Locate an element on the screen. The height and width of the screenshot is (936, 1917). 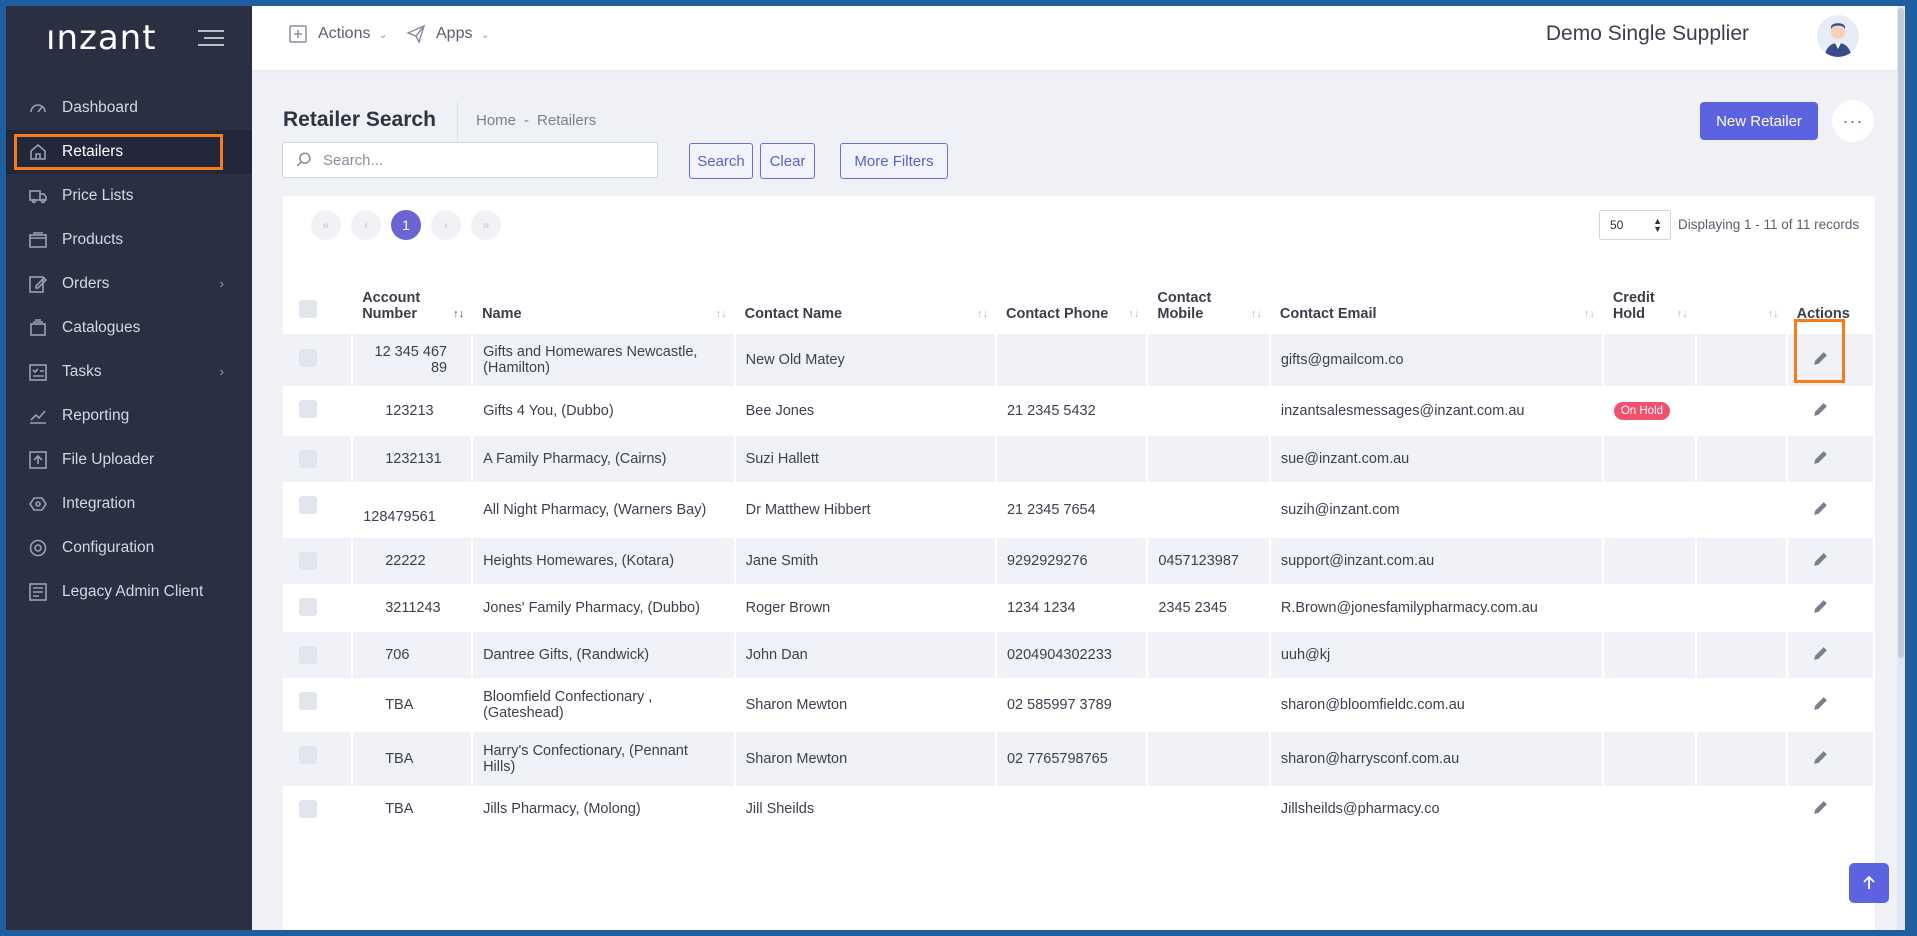
select-all-cell is located at coordinates (318, 300).